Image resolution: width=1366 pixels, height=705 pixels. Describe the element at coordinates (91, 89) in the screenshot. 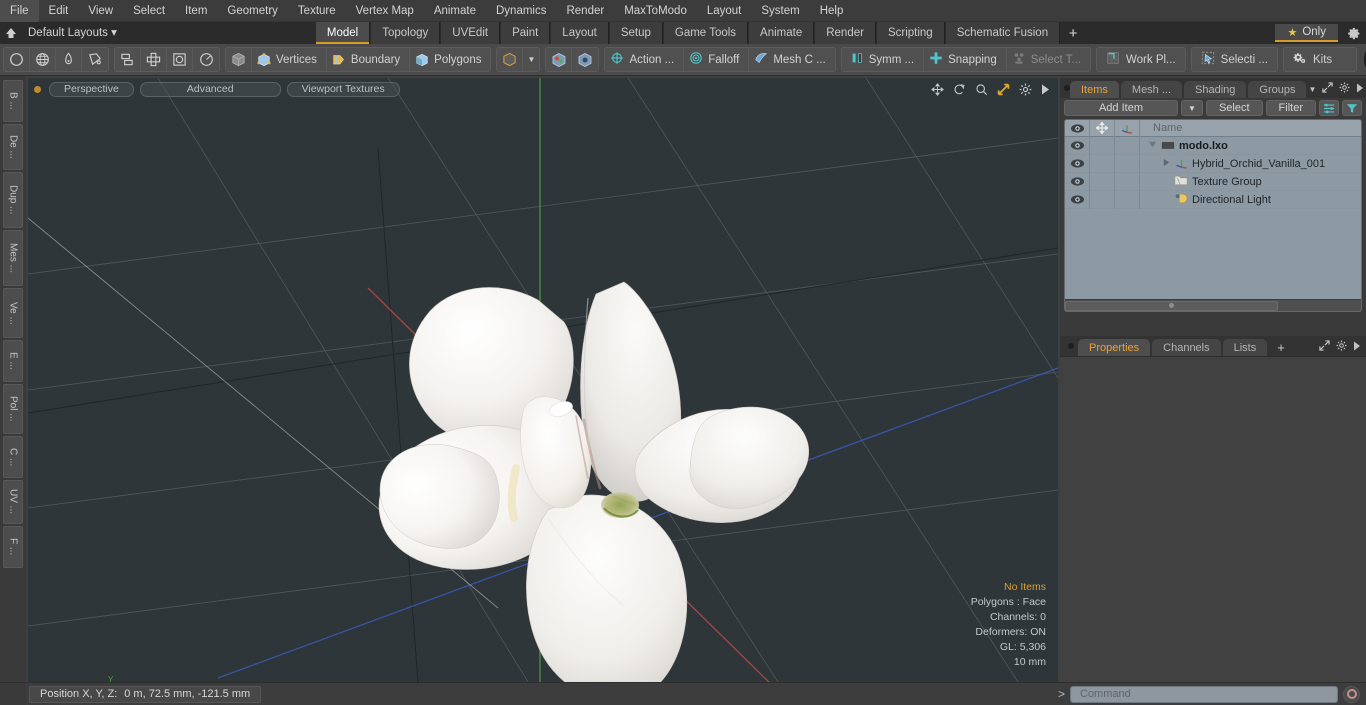

I see `viewport-projection-button: Perspective` at that location.